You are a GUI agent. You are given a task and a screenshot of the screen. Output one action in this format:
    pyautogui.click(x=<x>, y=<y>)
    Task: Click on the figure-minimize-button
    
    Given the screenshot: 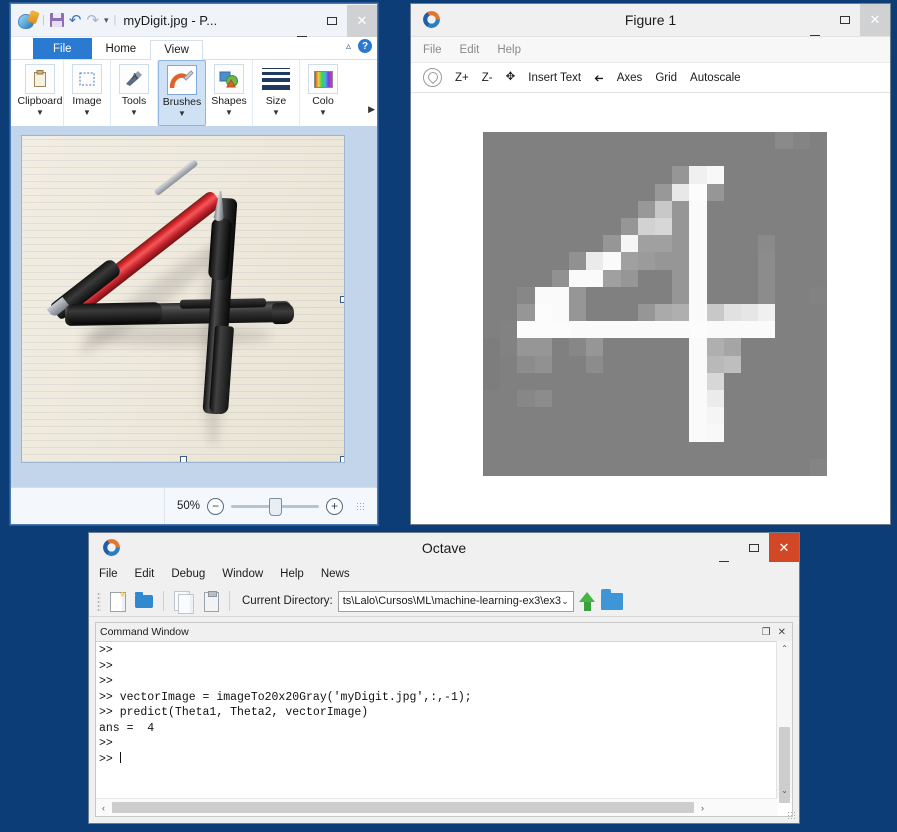 What is the action you would take?
    pyautogui.click(x=815, y=23)
    